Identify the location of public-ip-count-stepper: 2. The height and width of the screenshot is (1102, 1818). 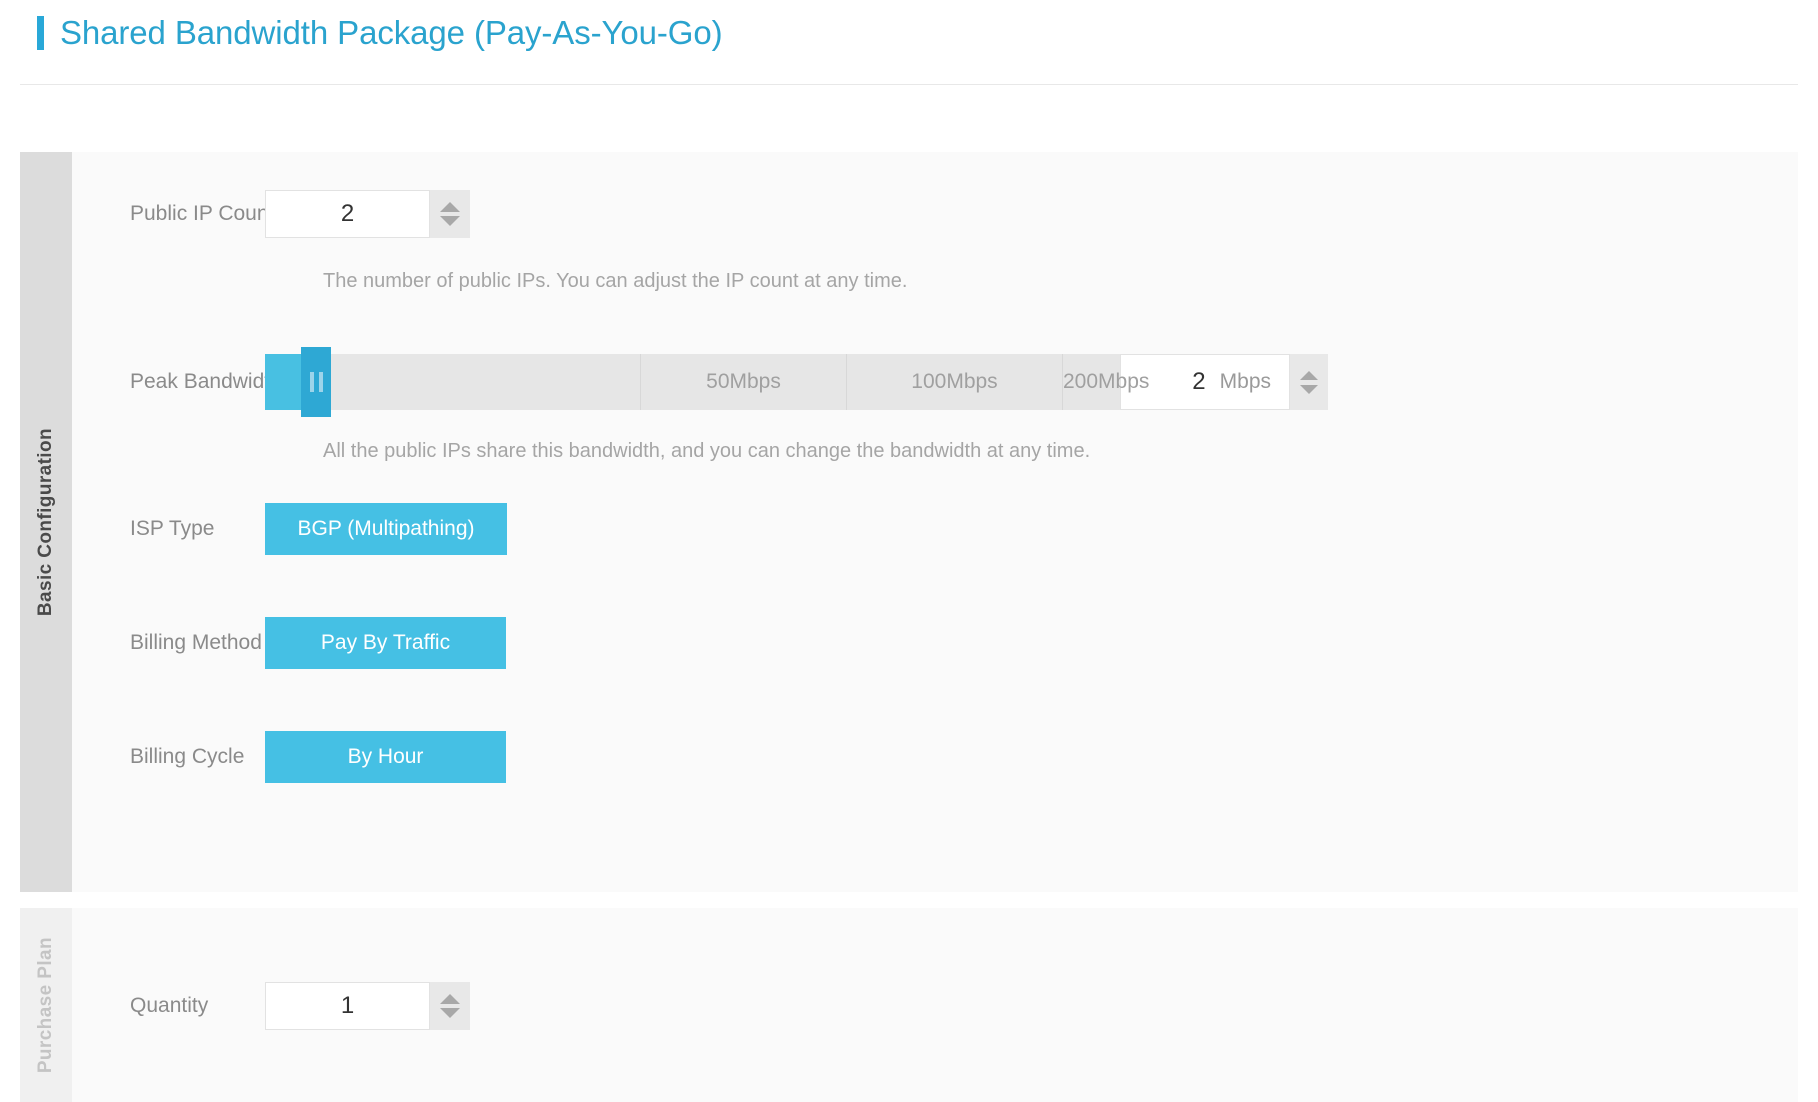
(367, 214).